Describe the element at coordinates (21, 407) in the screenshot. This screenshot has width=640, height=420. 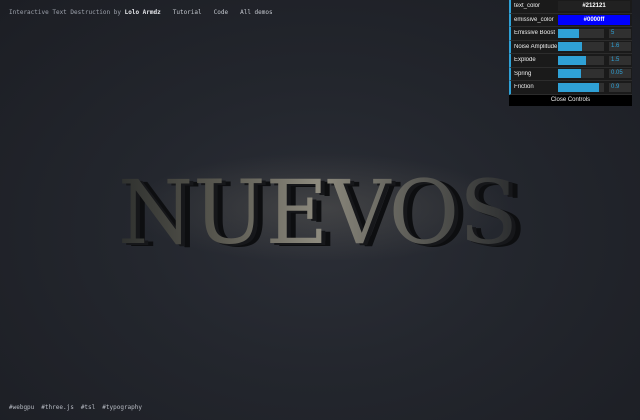
I see `tag-webgpu: #webgpu` at that location.